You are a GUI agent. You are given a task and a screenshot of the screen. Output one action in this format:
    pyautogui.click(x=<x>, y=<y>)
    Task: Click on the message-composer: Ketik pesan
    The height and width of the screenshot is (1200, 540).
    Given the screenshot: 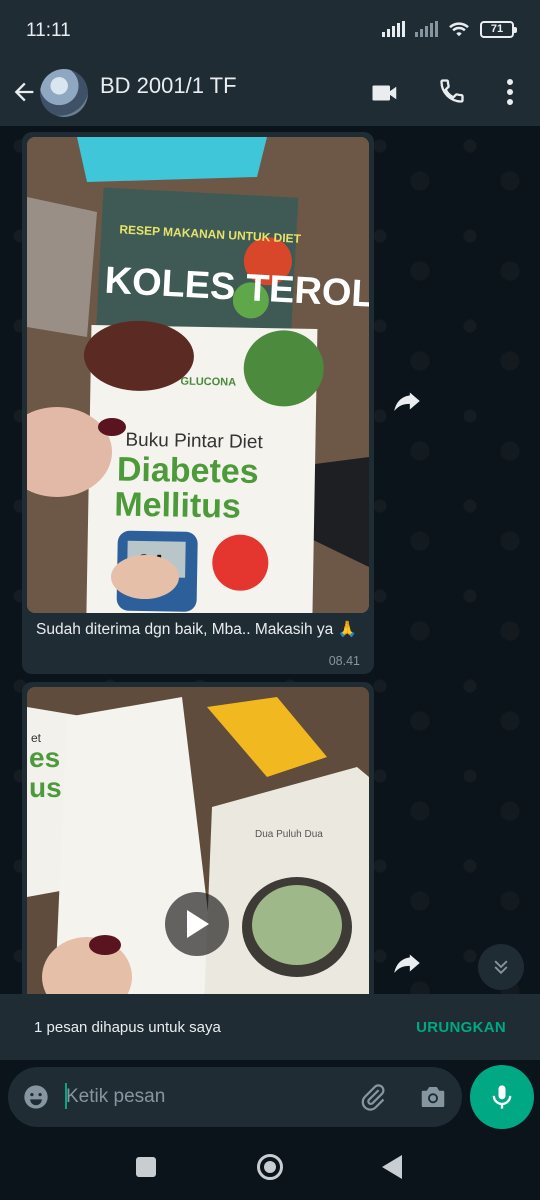 What is the action you would take?
    pyautogui.click(x=235, y=1097)
    